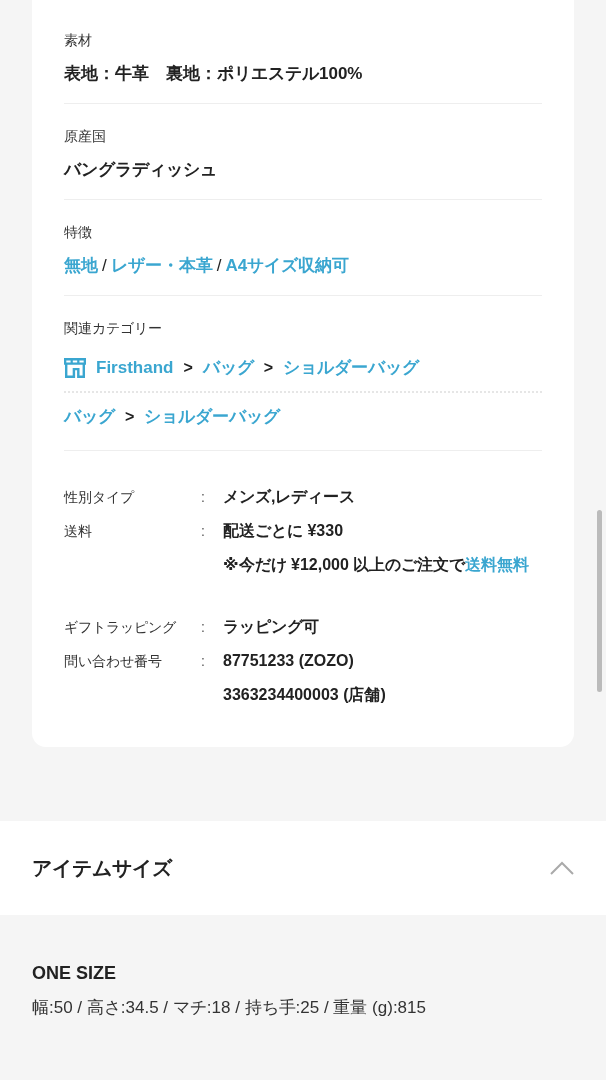  Describe the element at coordinates (75, 367) in the screenshot. I see `shop-icon` at that location.